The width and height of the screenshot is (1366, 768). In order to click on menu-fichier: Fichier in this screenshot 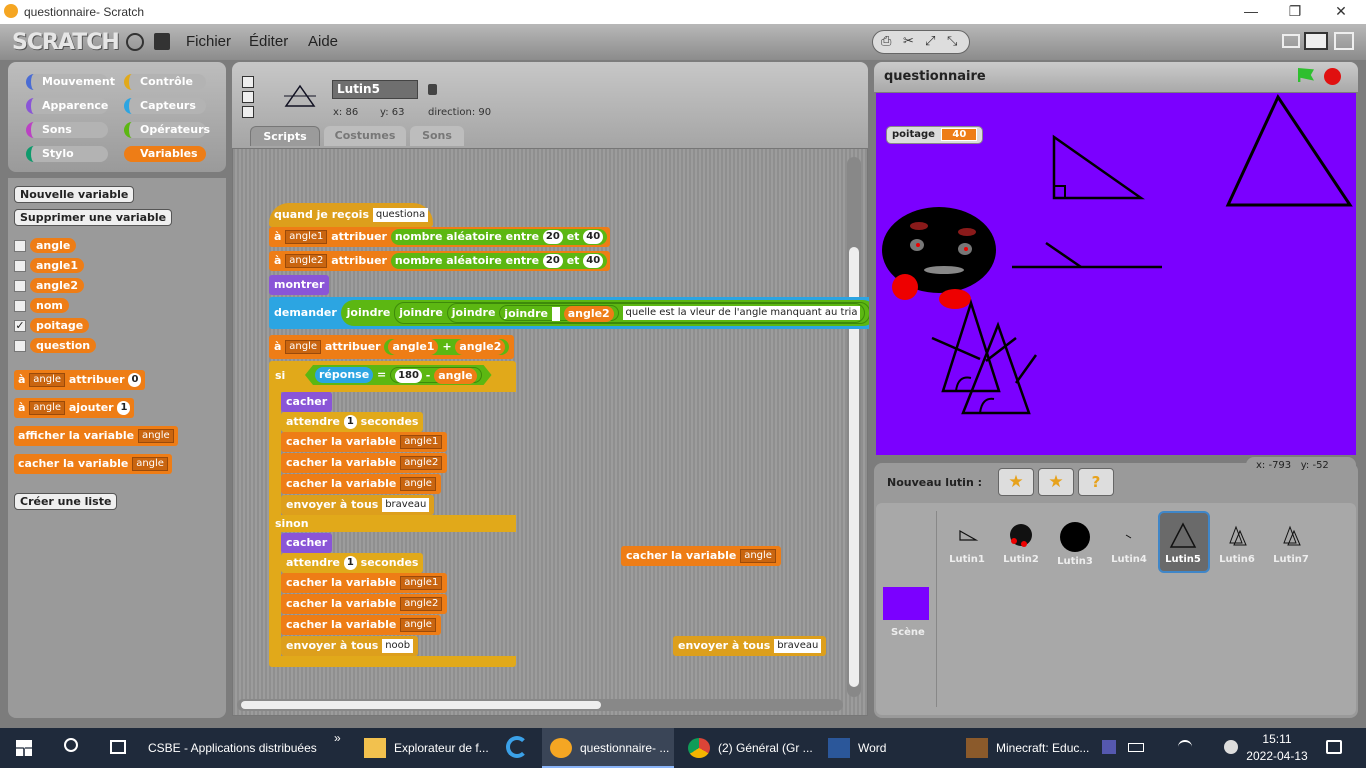, I will do `click(208, 41)`.